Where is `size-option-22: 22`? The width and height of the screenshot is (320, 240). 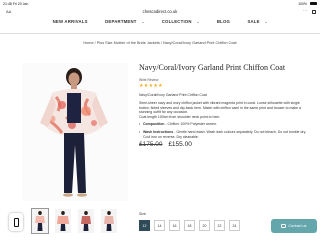
size-option-22: 22 is located at coordinates (219, 225).